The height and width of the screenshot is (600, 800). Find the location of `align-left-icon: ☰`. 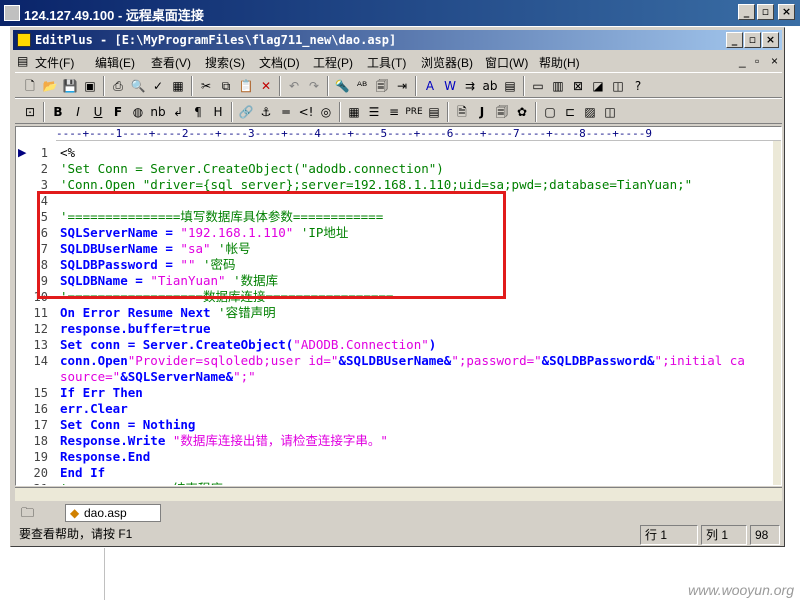

align-left-icon: ☰ is located at coordinates (374, 112).